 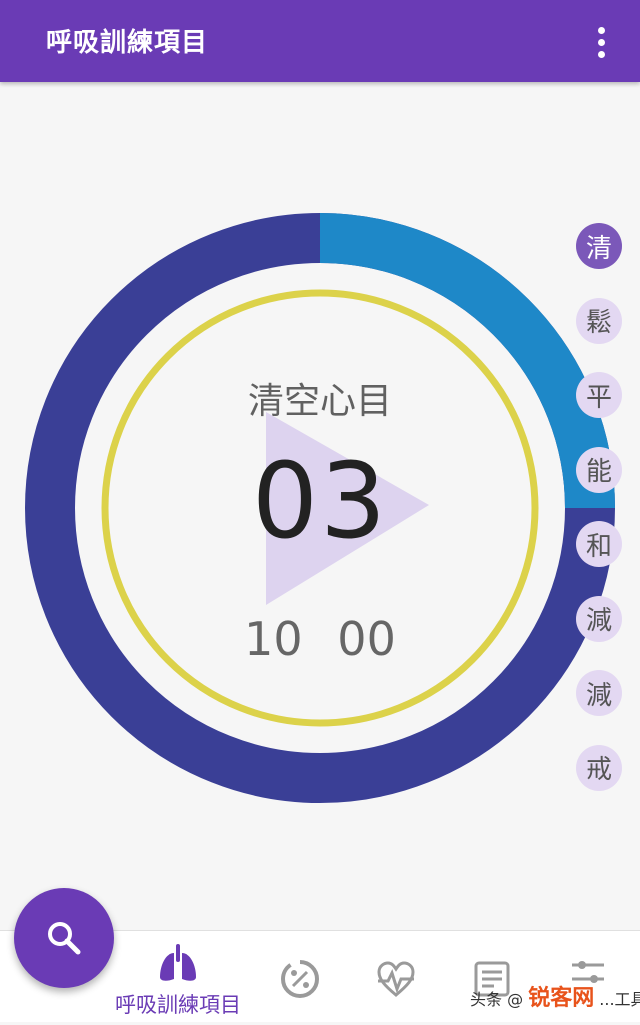 I want to click on nav-item-breathing: 呼吸訓練項目, so click(x=178, y=976).